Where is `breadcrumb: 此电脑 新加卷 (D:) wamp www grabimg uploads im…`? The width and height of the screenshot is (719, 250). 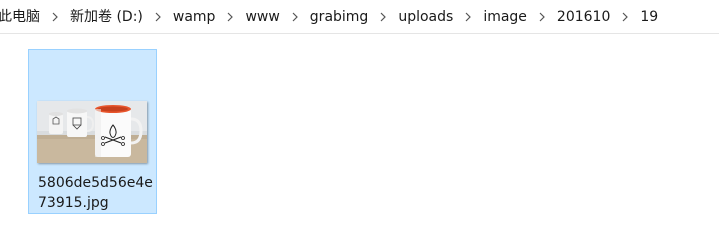
breadcrumb: 此电脑 新加卷 (D:) wamp www grabimg uploads im… is located at coordinates (331, 16).